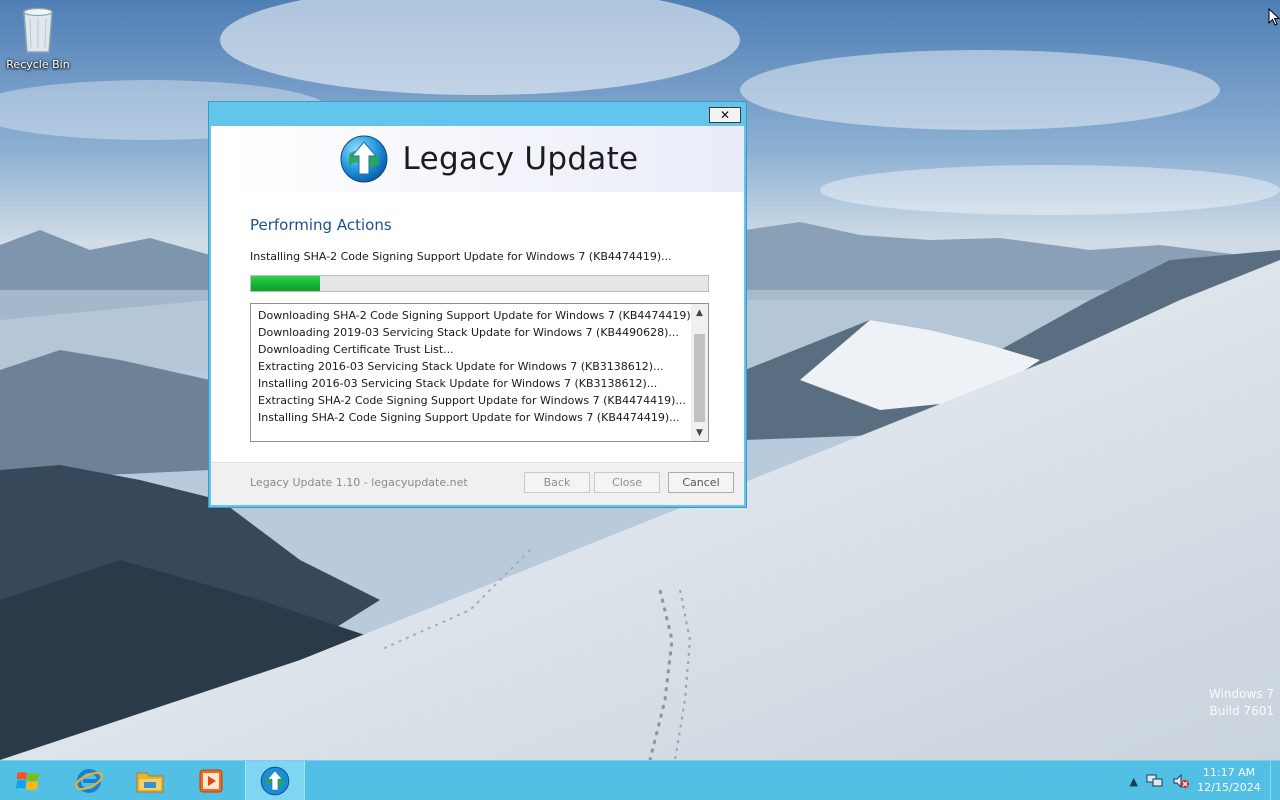  I want to click on show-desktop-button, so click(1275, 780).